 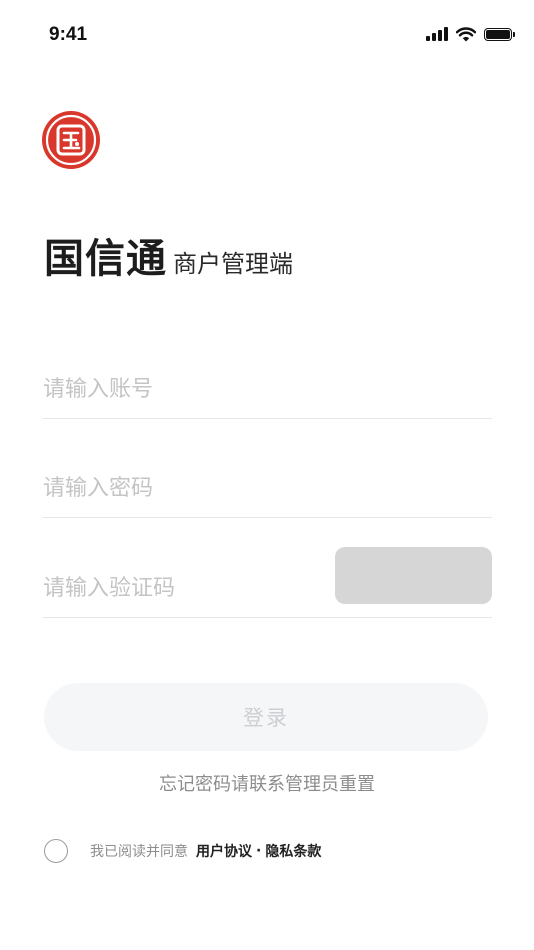 What do you see at coordinates (413, 575) in the screenshot?
I see `captcha-image` at bounding box center [413, 575].